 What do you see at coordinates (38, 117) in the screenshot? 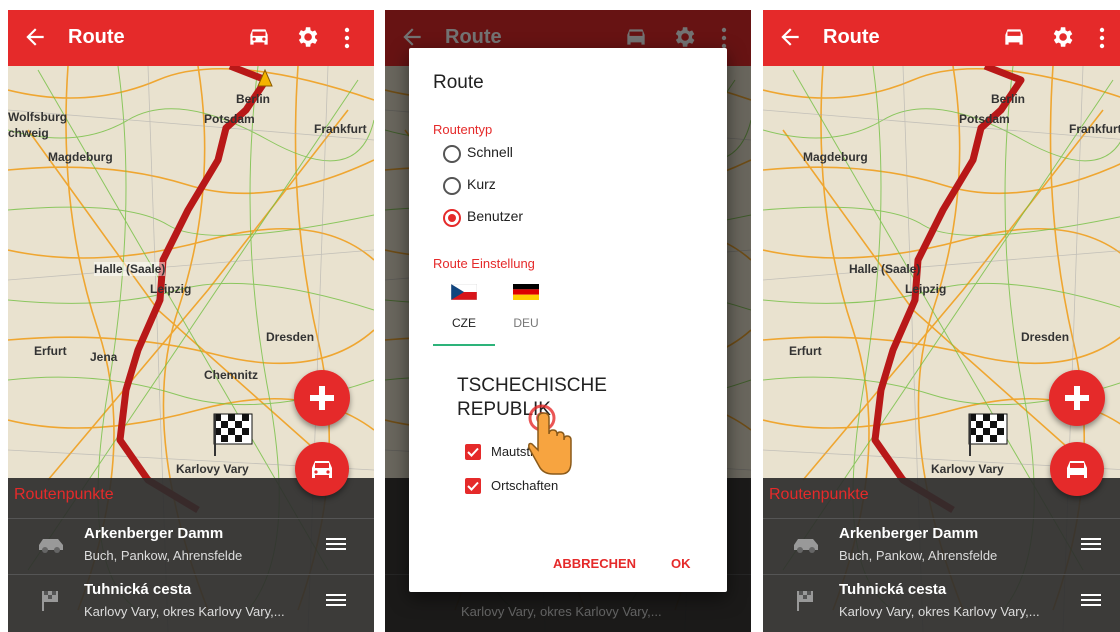
I see `map-label: Wolfsburg` at bounding box center [38, 117].